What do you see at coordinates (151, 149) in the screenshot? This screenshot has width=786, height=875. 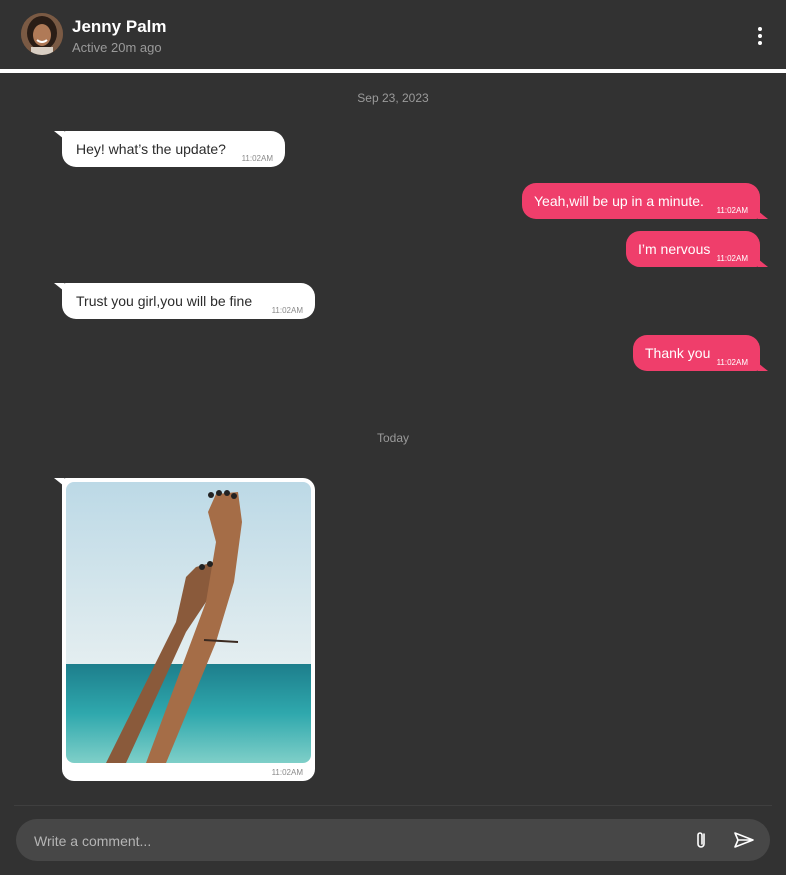 I see `message-text: Hey! what’s the update?` at bounding box center [151, 149].